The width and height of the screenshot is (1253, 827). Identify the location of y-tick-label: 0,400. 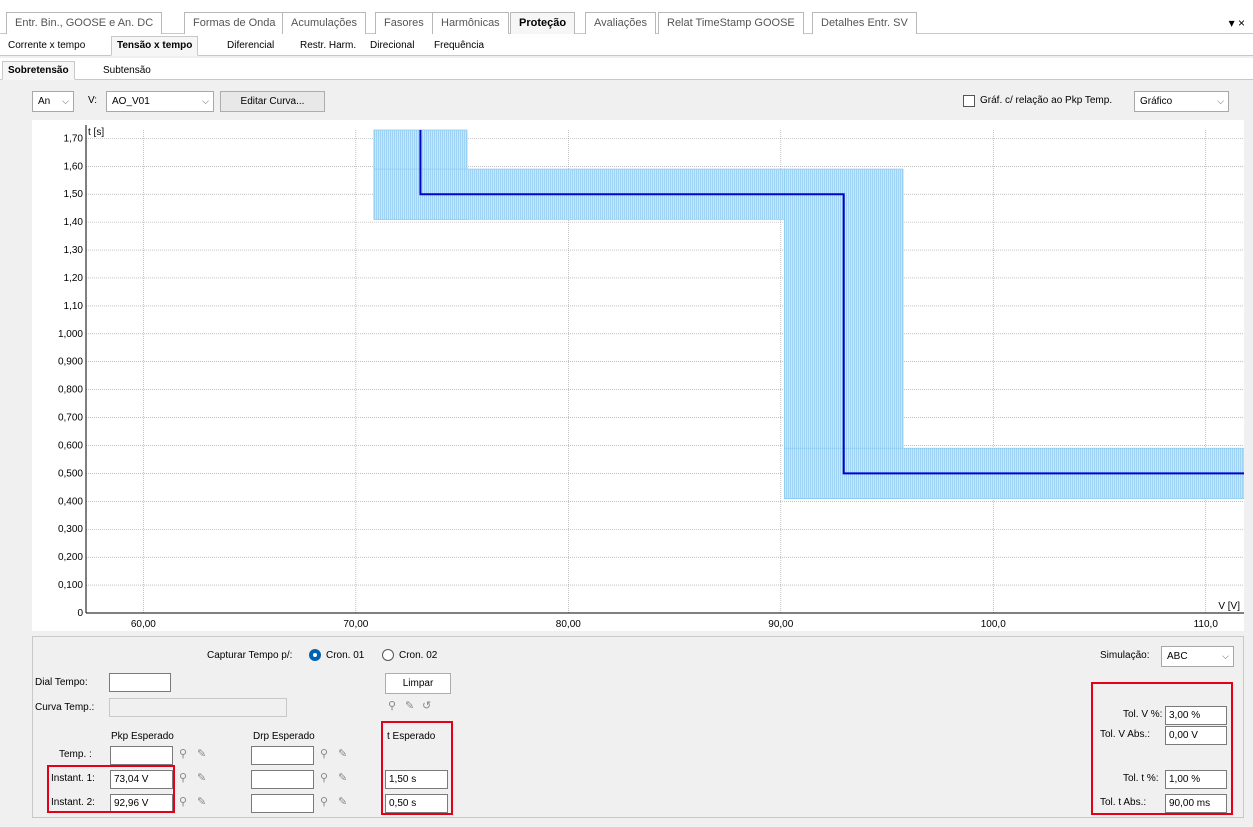
(70, 501).